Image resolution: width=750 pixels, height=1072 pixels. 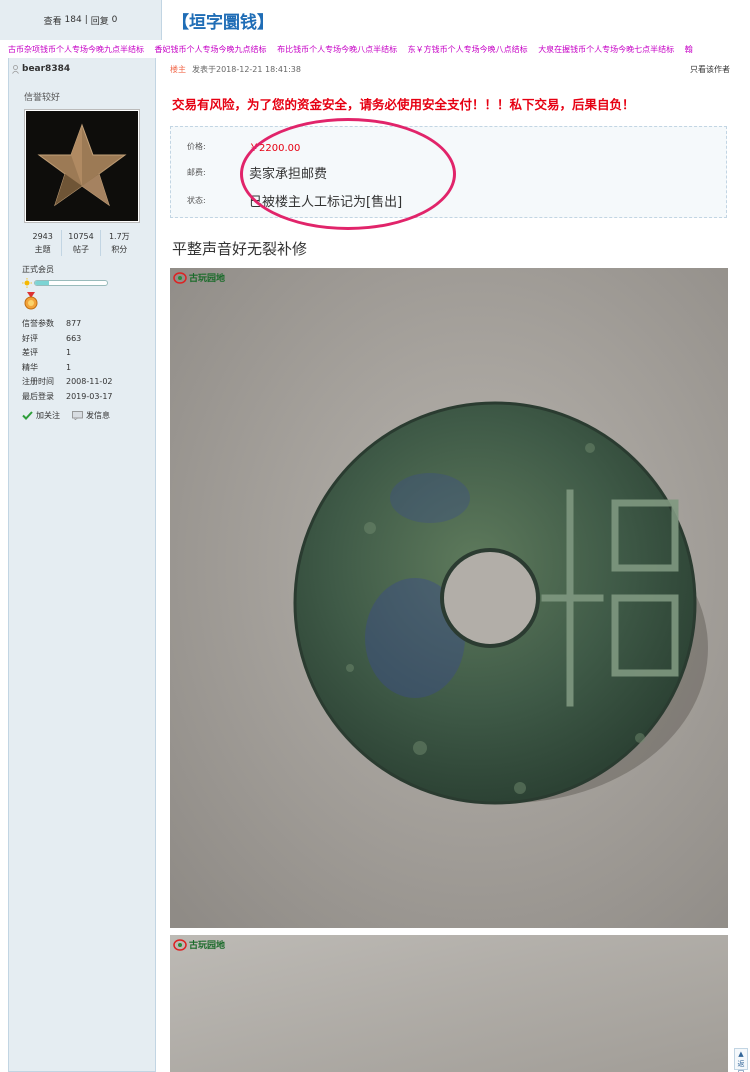 I want to click on replies-count: 0, so click(x=114, y=20).